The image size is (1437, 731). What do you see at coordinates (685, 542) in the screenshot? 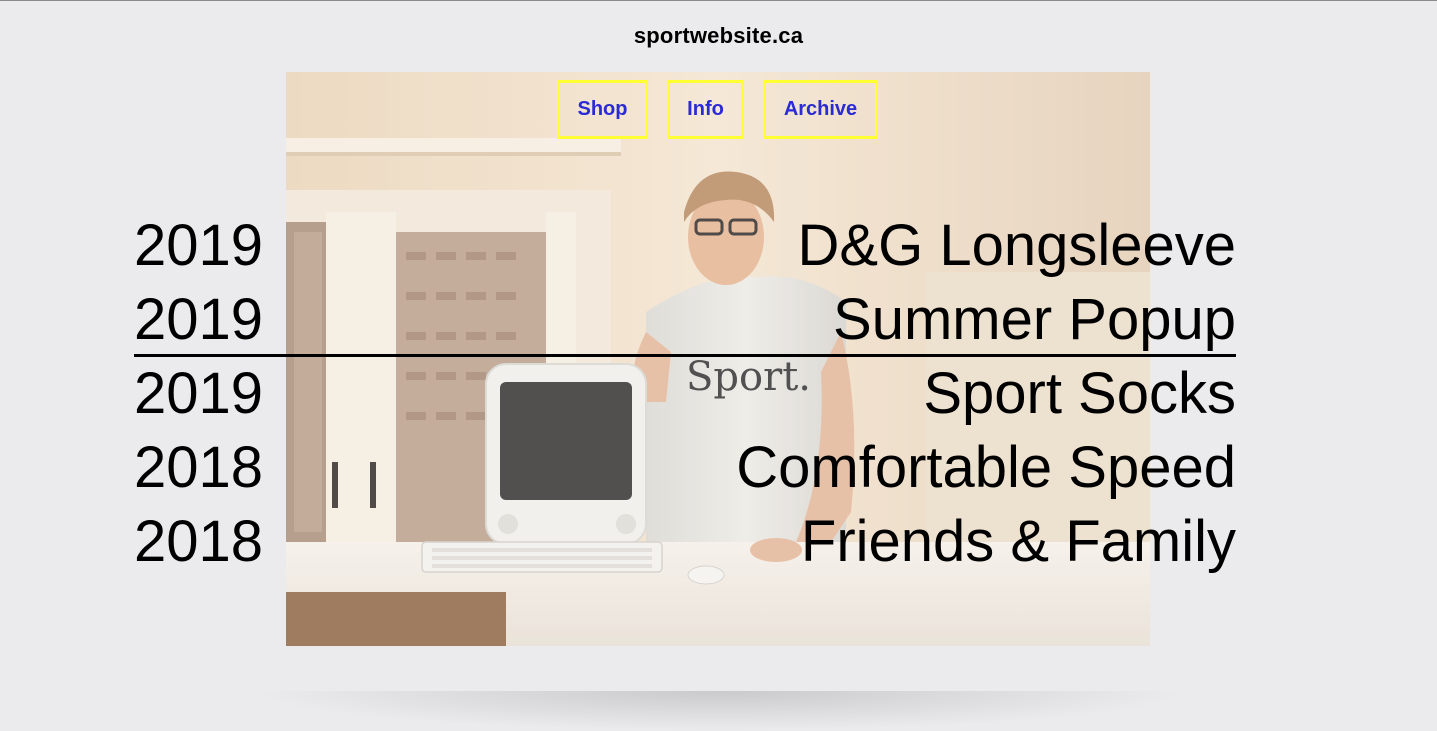
I see `archive-row-friends-family: 2018 Friends & Family` at bounding box center [685, 542].